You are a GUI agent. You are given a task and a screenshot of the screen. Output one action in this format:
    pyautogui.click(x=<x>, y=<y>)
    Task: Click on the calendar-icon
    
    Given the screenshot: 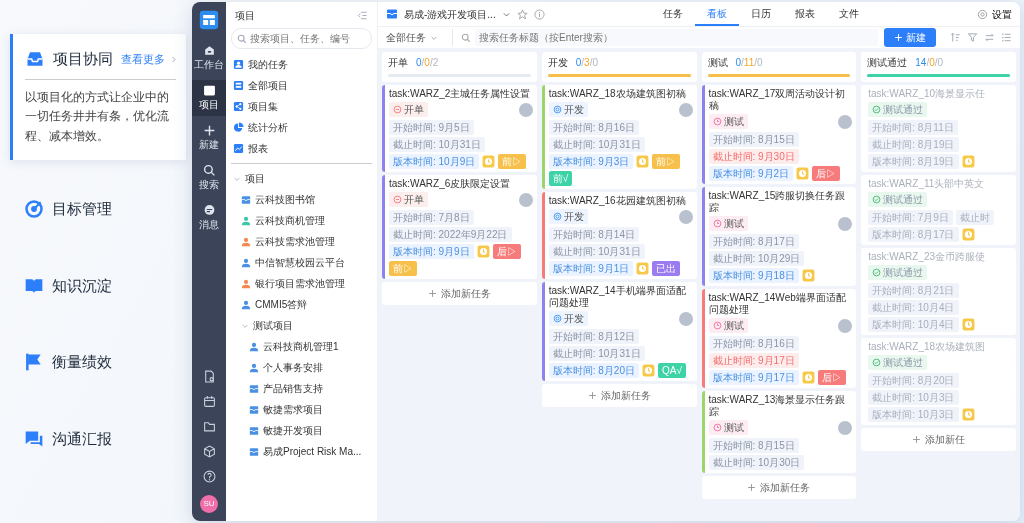 What is the action you would take?
    pyautogui.click(x=209, y=401)
    